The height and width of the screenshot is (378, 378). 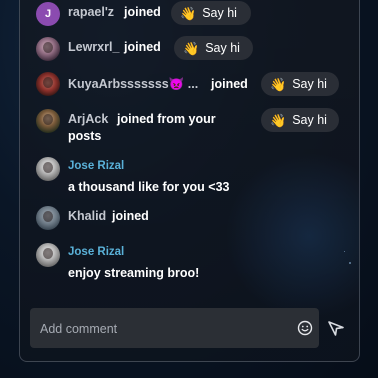 I want to click on username: Lewrxrl_, so click(x=93, y=47).